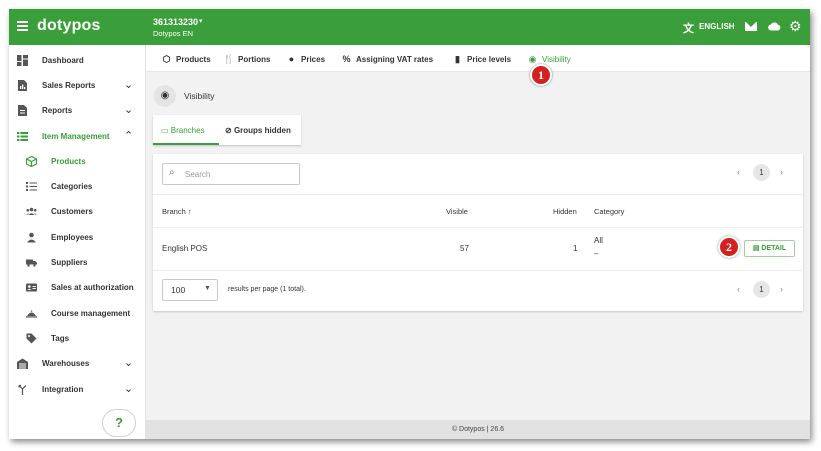 The height and width of the screenshot is (451, 821). What do you see at coordinates (72, 186) in the screenshot?
I see `sidebar-item-label: Categories` at bounding box center [72, 186].